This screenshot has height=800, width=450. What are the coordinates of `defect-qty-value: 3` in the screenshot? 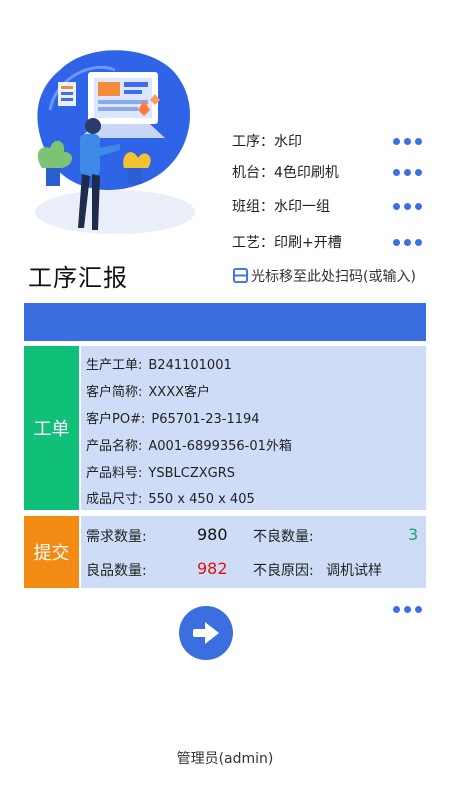 It's located at (413, 534).